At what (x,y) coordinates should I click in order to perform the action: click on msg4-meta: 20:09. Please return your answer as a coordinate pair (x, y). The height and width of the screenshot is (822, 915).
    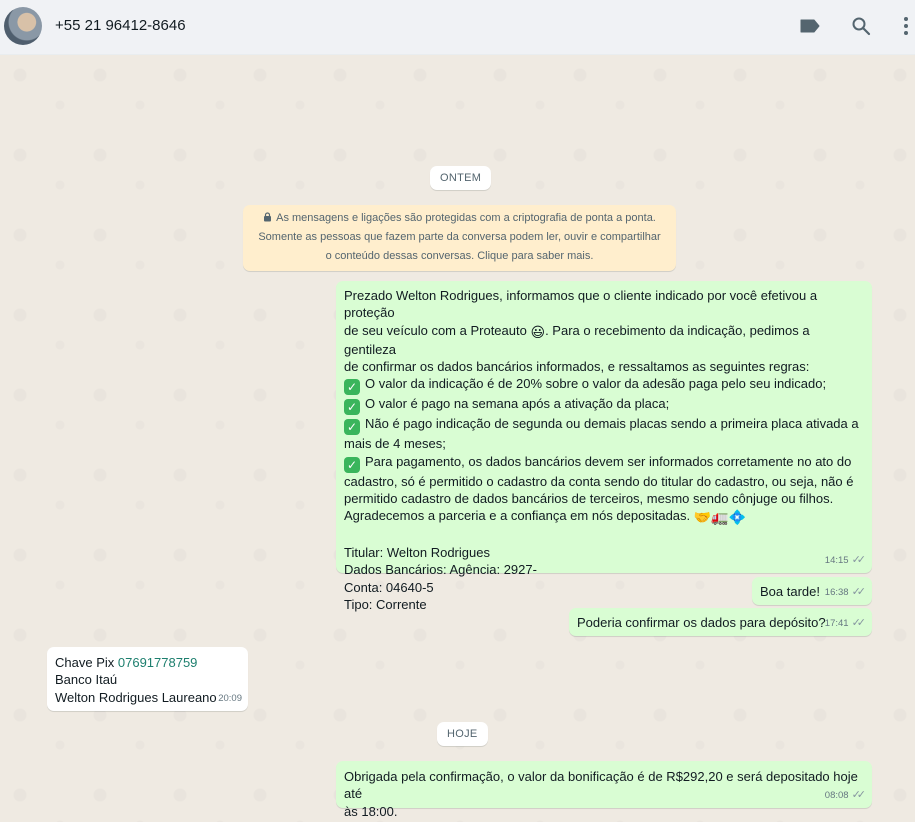
    Looking at the image, I should click on (230, 698).